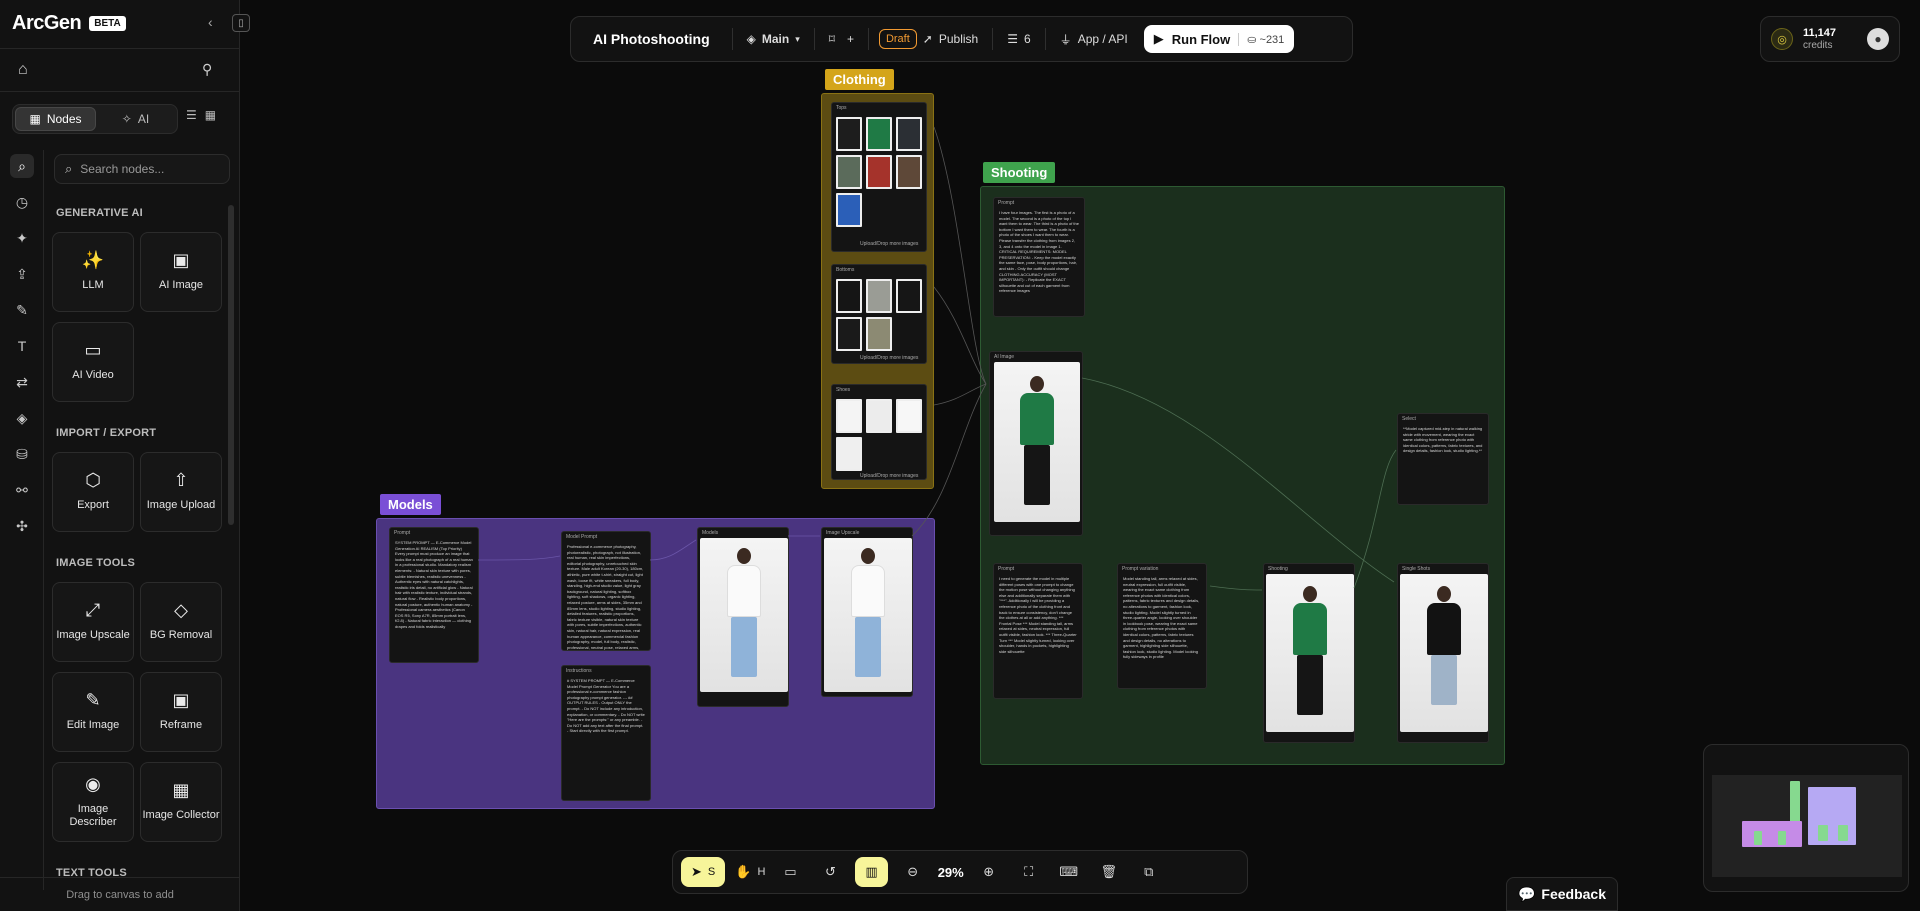 This screenshot has height=911, width=1920. What do you see at coordinates (750, 872) in the screenshot?
I see `hand-tool-button: ✋ H` at bounding box center [750, 872].